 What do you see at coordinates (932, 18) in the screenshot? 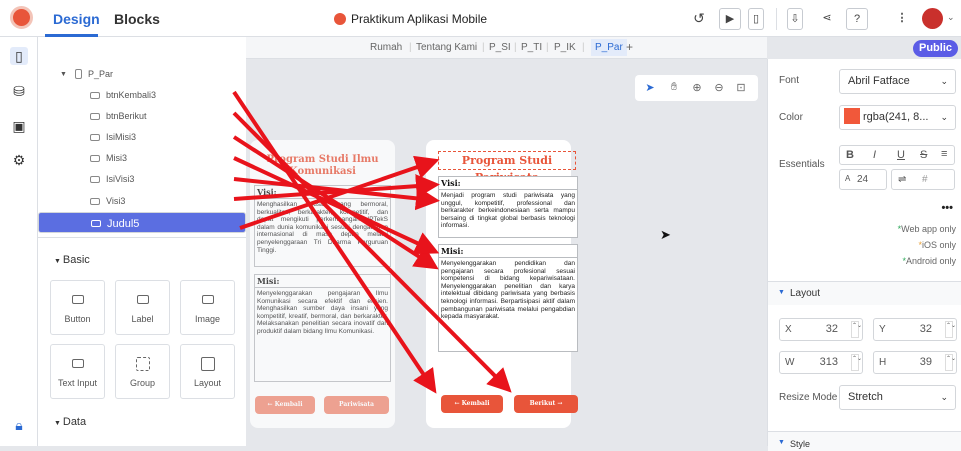
I see `avatar-icon` at bounding box center [932, 18].